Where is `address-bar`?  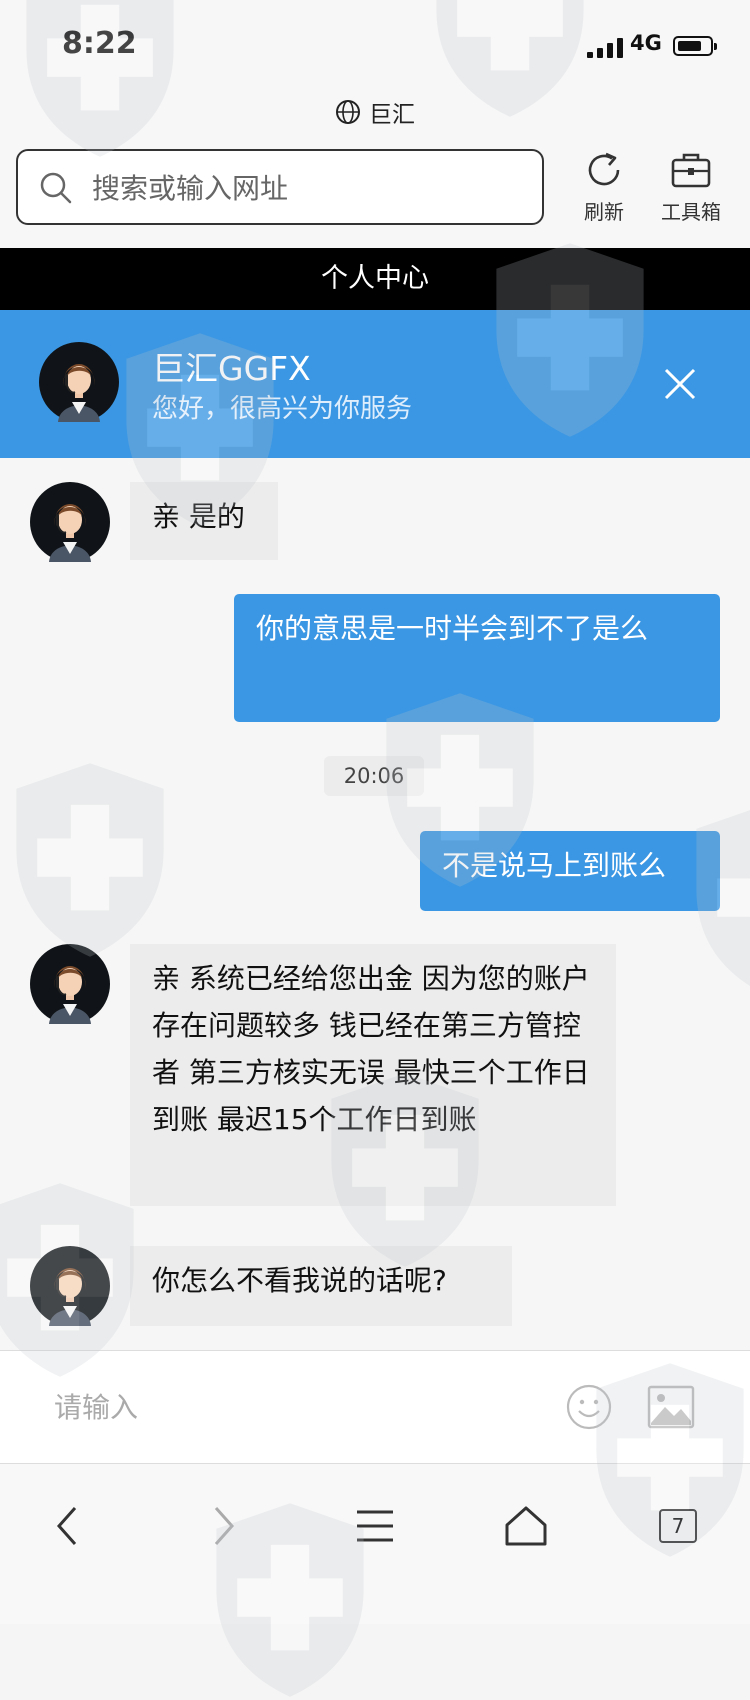 address-bar is located at coordinates (280, 187).